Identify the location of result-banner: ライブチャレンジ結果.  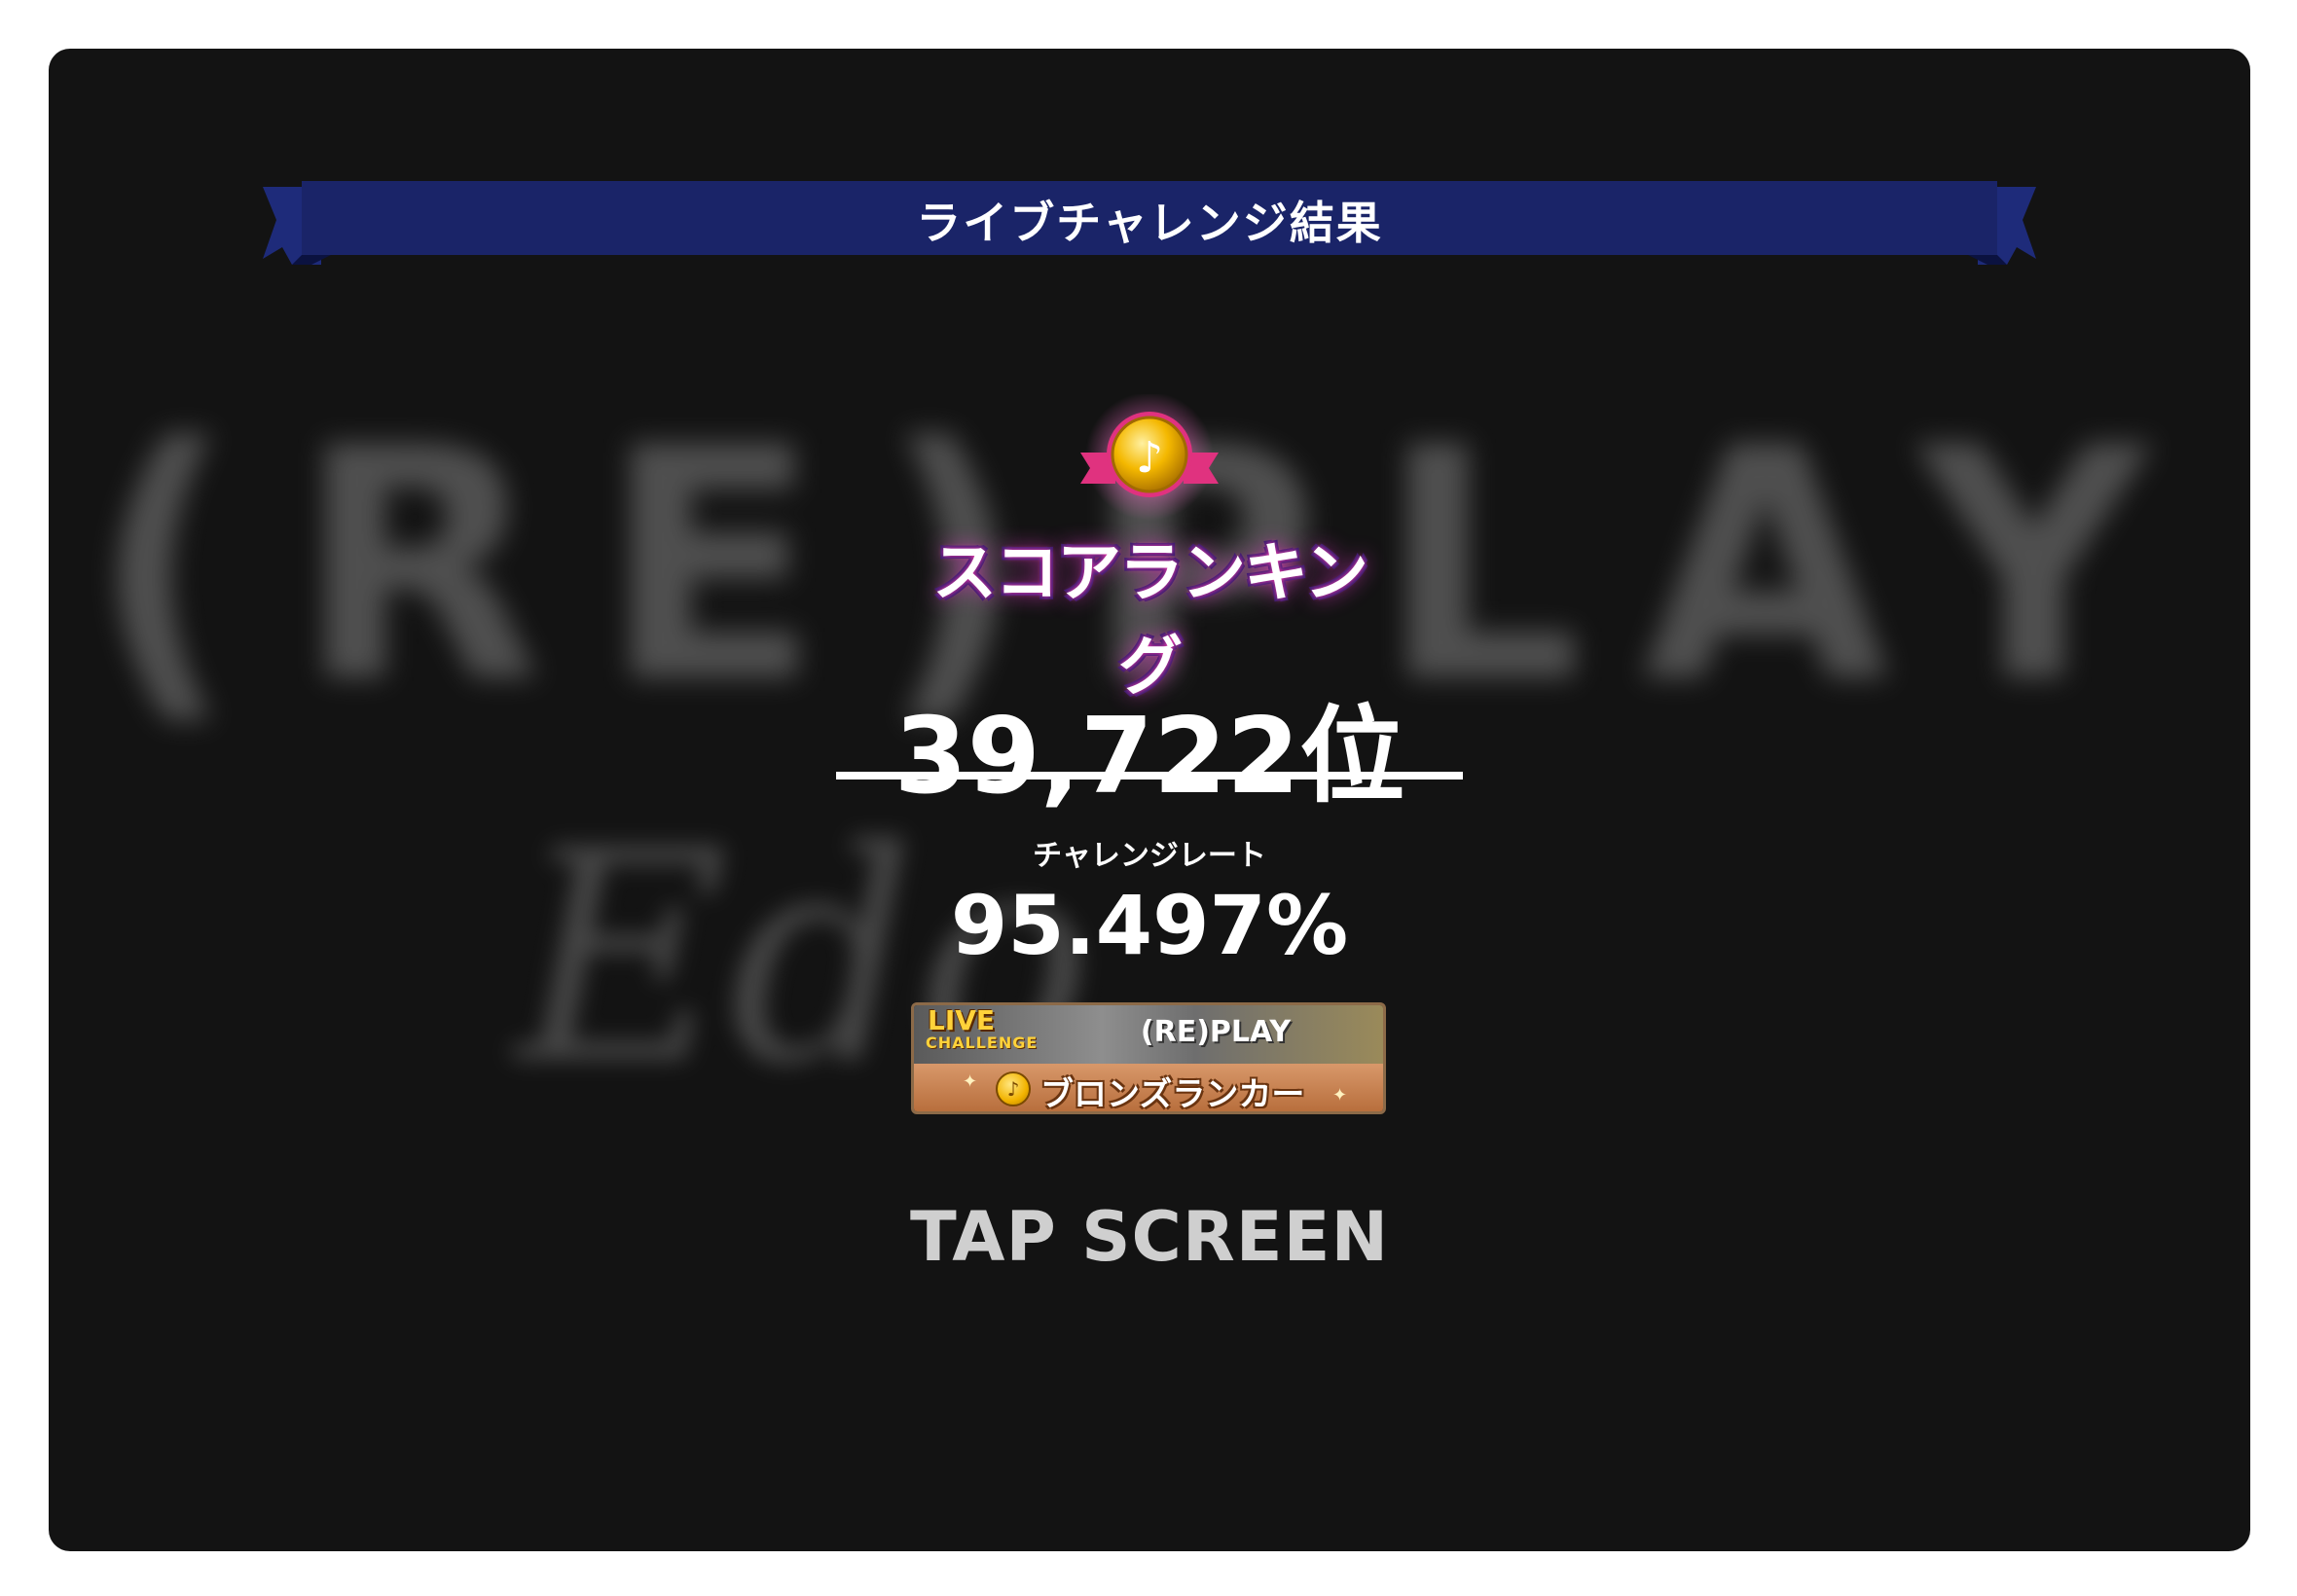
(1149, 223).